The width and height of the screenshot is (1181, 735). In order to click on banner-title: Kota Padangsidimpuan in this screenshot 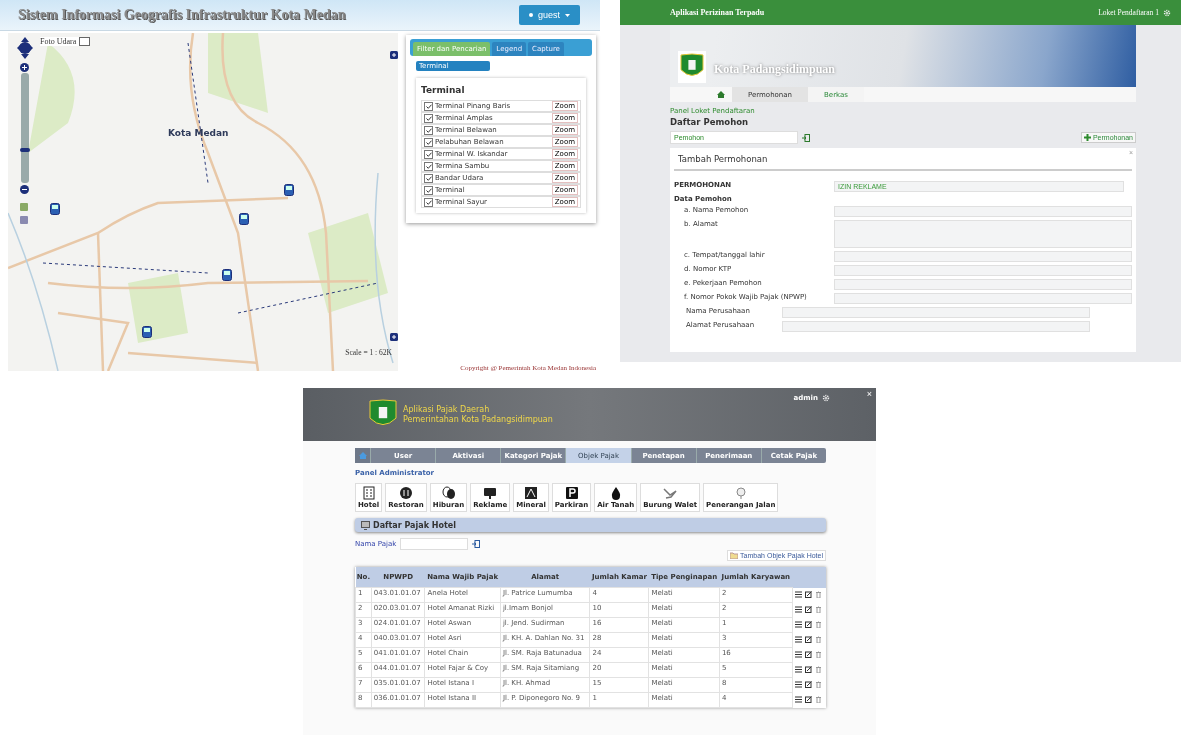, I will do `click(775, 70)`.